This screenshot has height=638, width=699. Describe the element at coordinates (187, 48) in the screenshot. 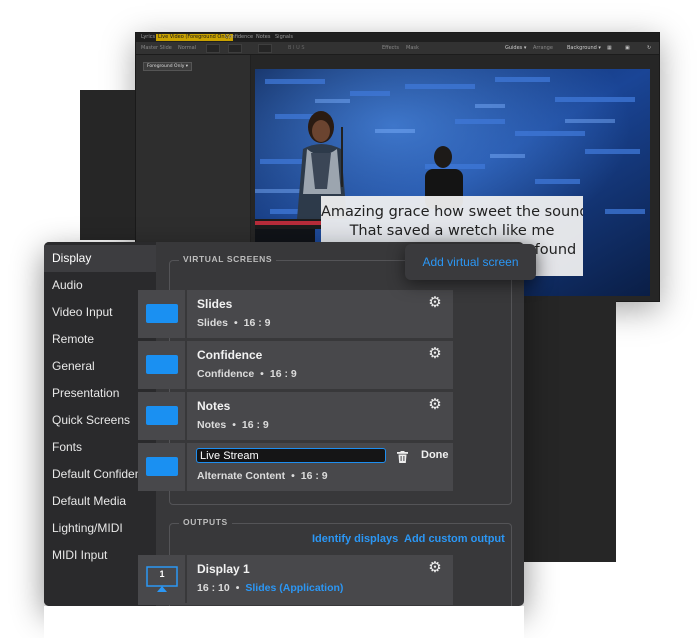

I see `normal-label: Normal` at that location.